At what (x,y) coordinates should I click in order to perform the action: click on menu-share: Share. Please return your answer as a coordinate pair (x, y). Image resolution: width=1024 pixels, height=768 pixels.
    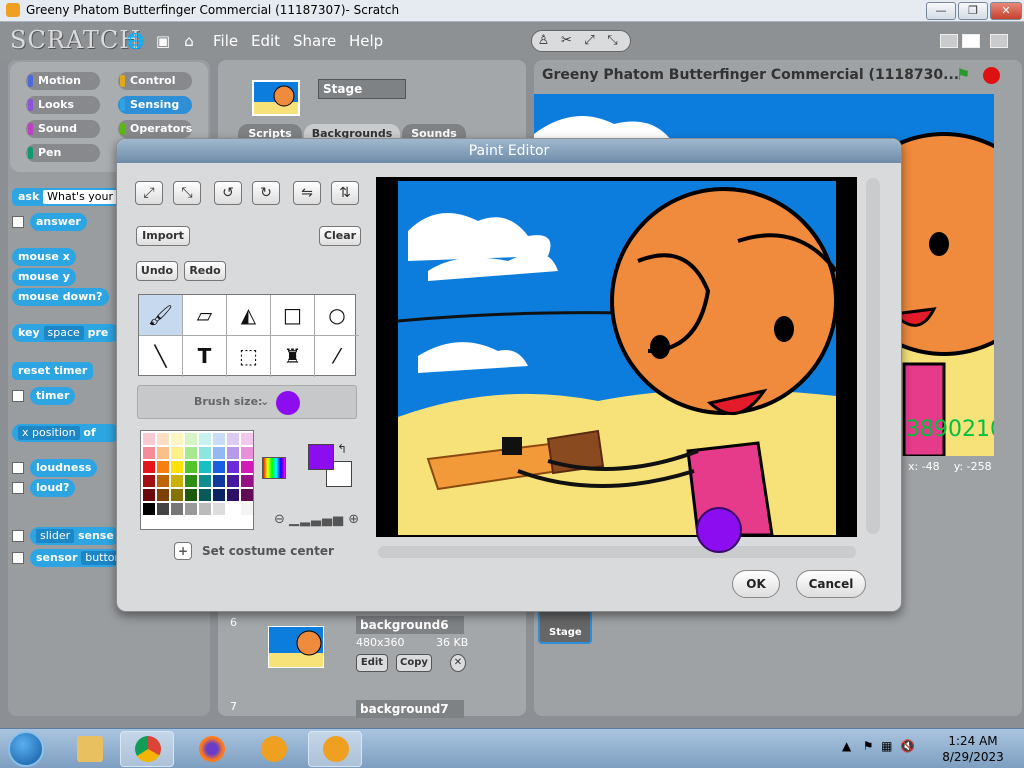
    Looking at the image, I should click on (314, 41).